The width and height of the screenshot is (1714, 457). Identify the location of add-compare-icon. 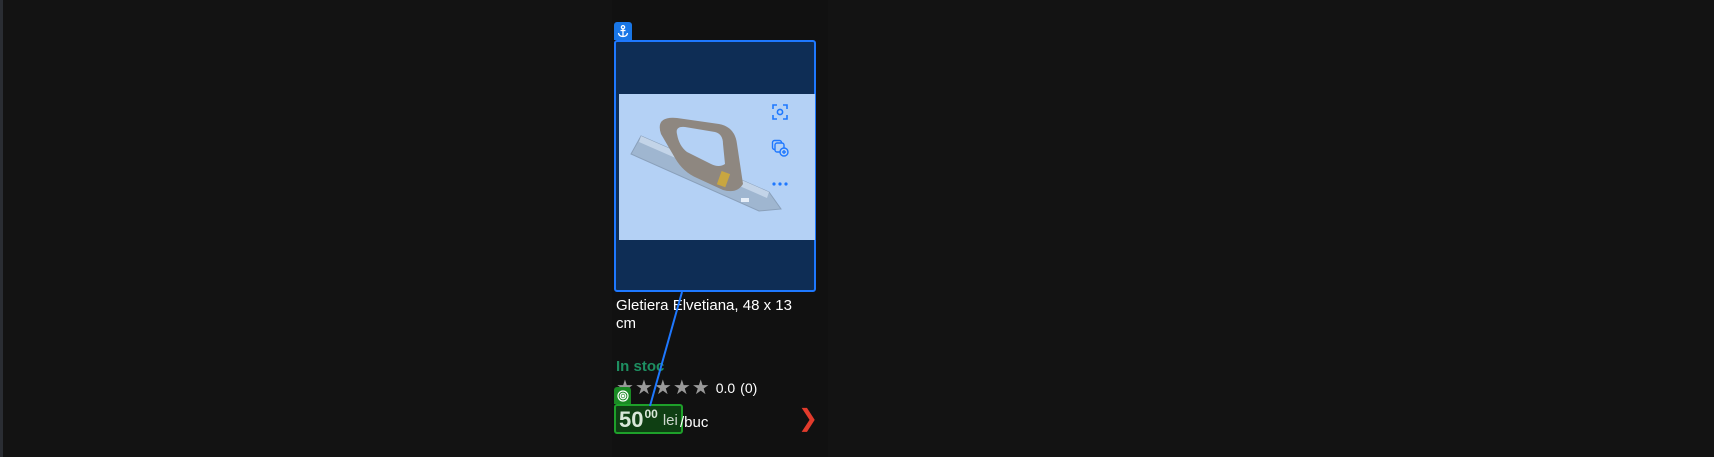
(780, 148).